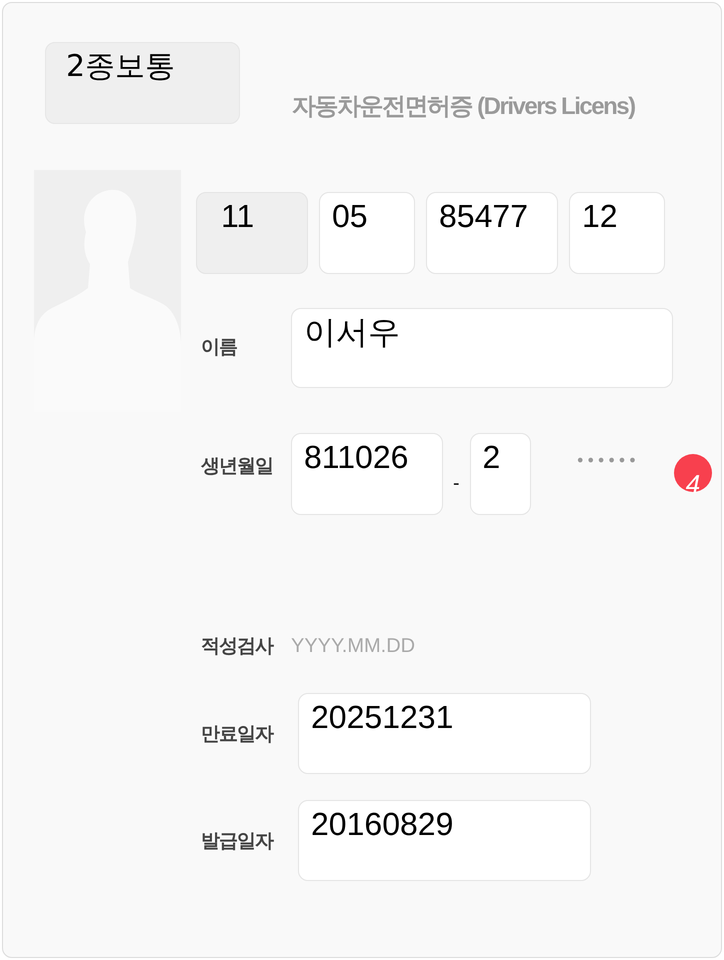  What do you see at coordinates (444, 840) in the screenshot?
I see `issue-date-field: 20160829` at bounding box center [444, 840].